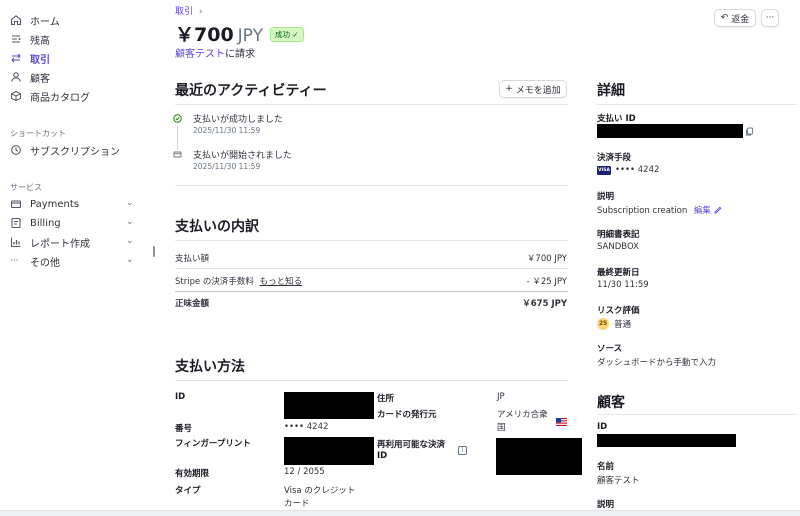 This screenshot has height=516, width=800. I want to click on more-actions-button: ···, so click(770, 18).